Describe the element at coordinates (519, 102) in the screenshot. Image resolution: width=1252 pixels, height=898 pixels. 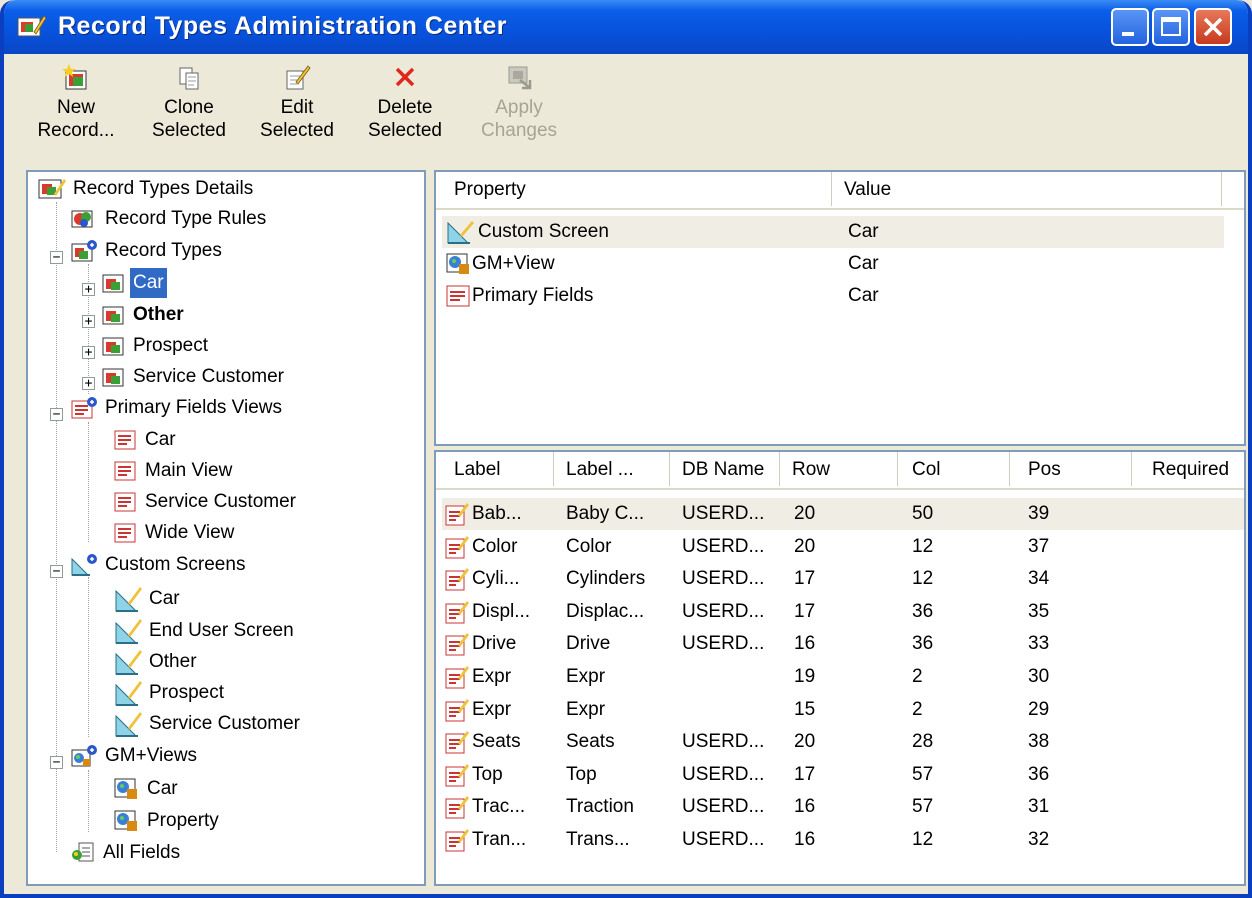
I see `apply-changes-button: Apply Changes` at that location.